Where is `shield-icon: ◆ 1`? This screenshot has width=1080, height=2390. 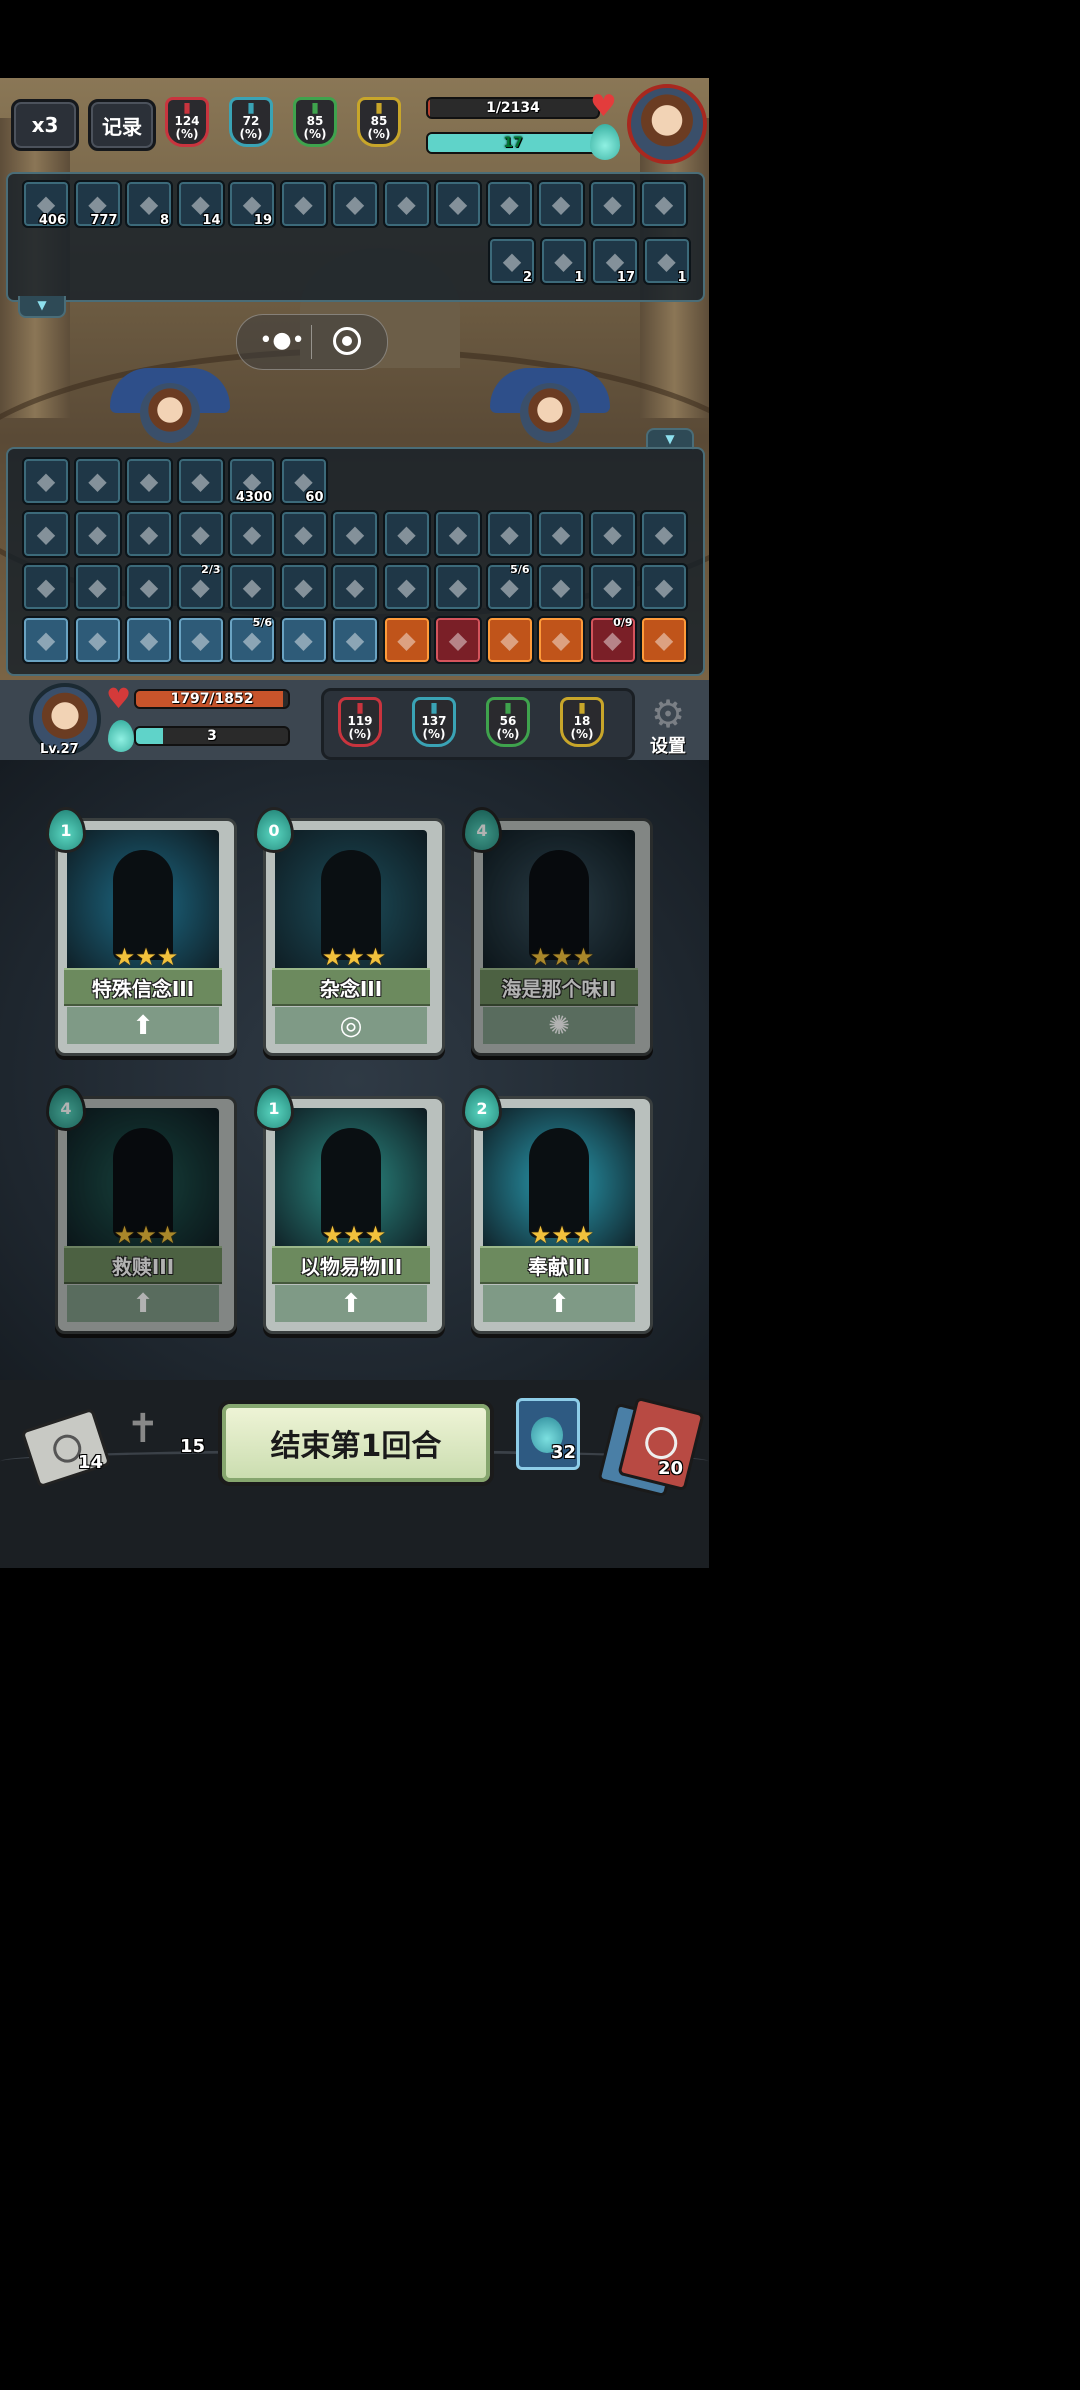 shield-icon: ◆ 1 is located at coordinates (666, 261).